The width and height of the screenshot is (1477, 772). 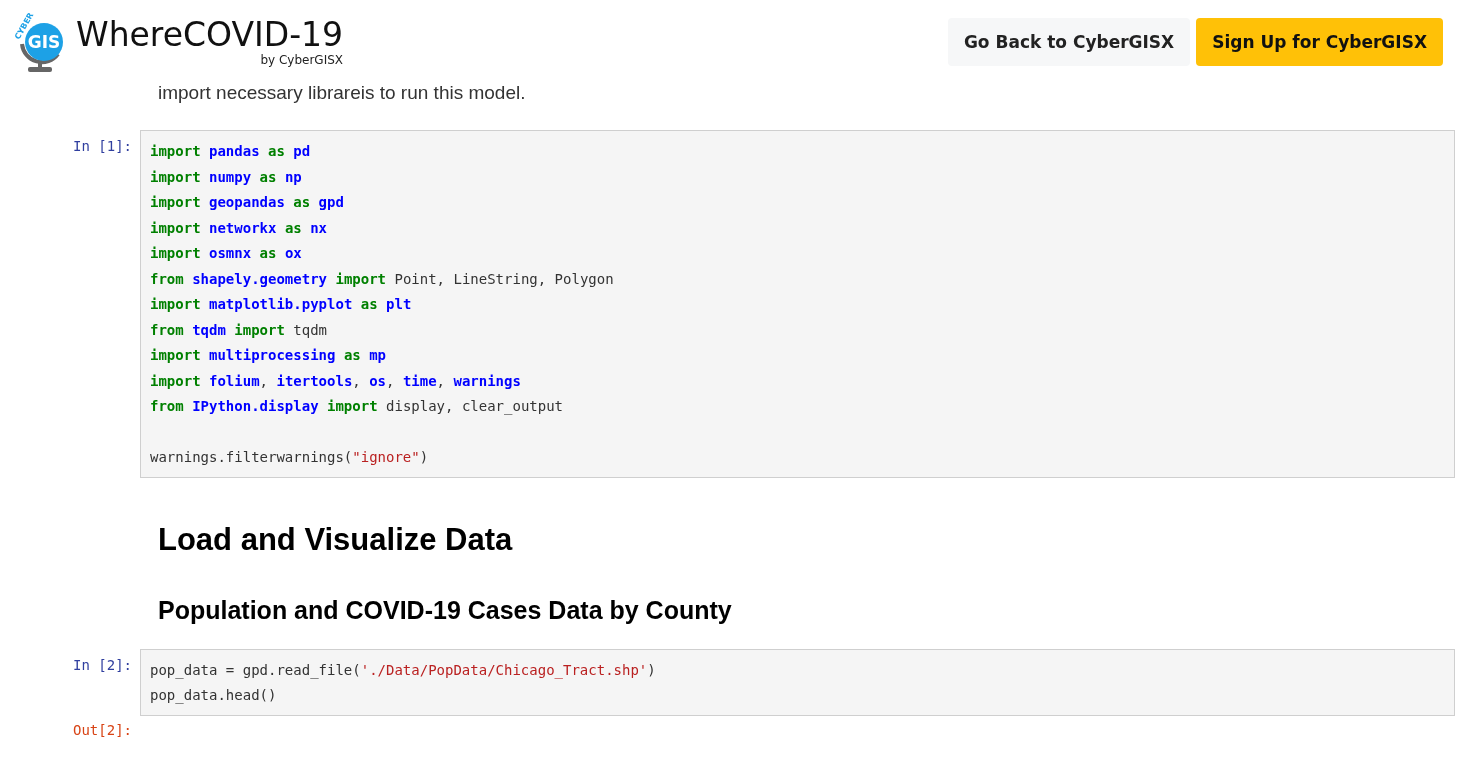 I want to click on code-line: import geopandas as gpd, so click(x=247, y=202).